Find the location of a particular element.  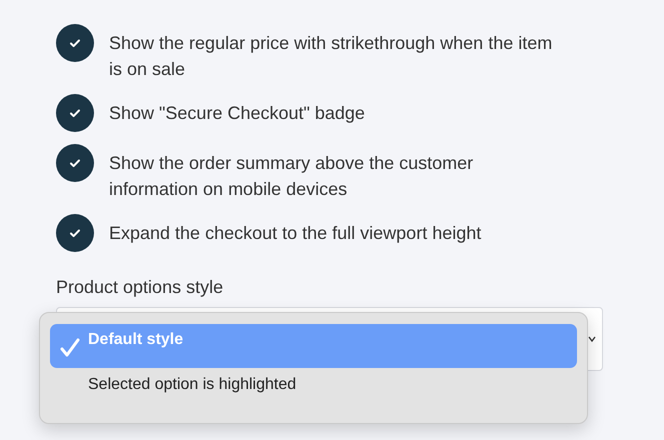

checkbox-label: Show the order summary above the customer information on mobile devices is located at coordinates (291, 176).